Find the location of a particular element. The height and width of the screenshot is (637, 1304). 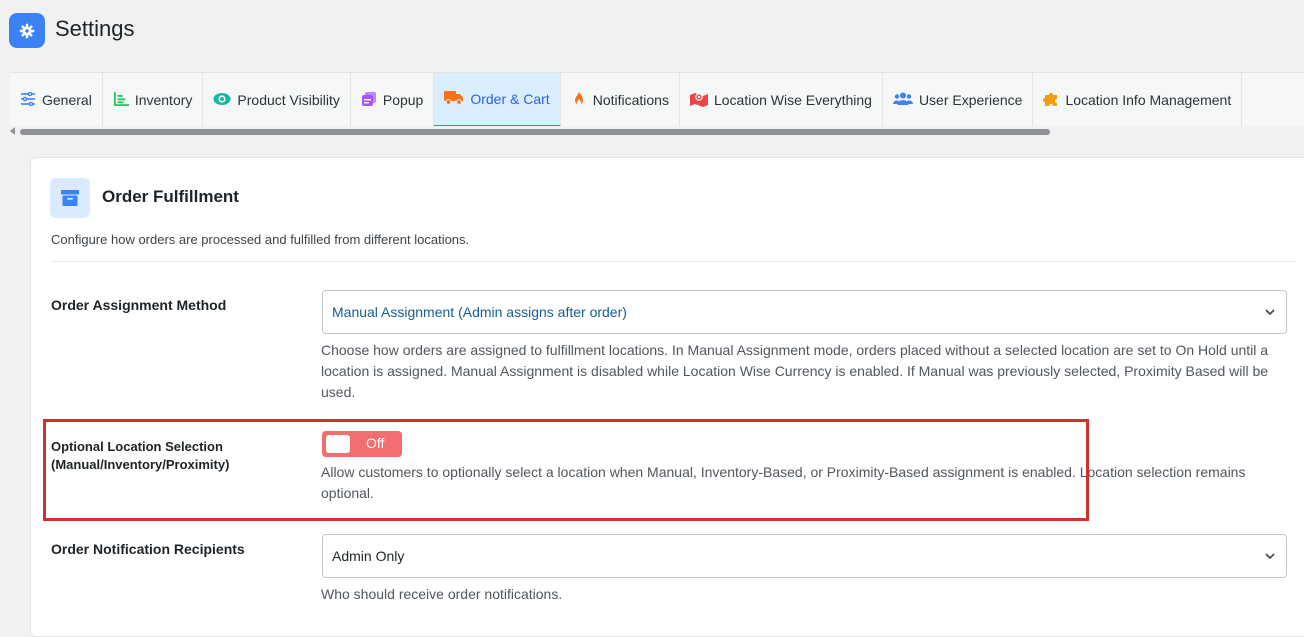

tab-label: User Experience is located at coordinates (970, 100).